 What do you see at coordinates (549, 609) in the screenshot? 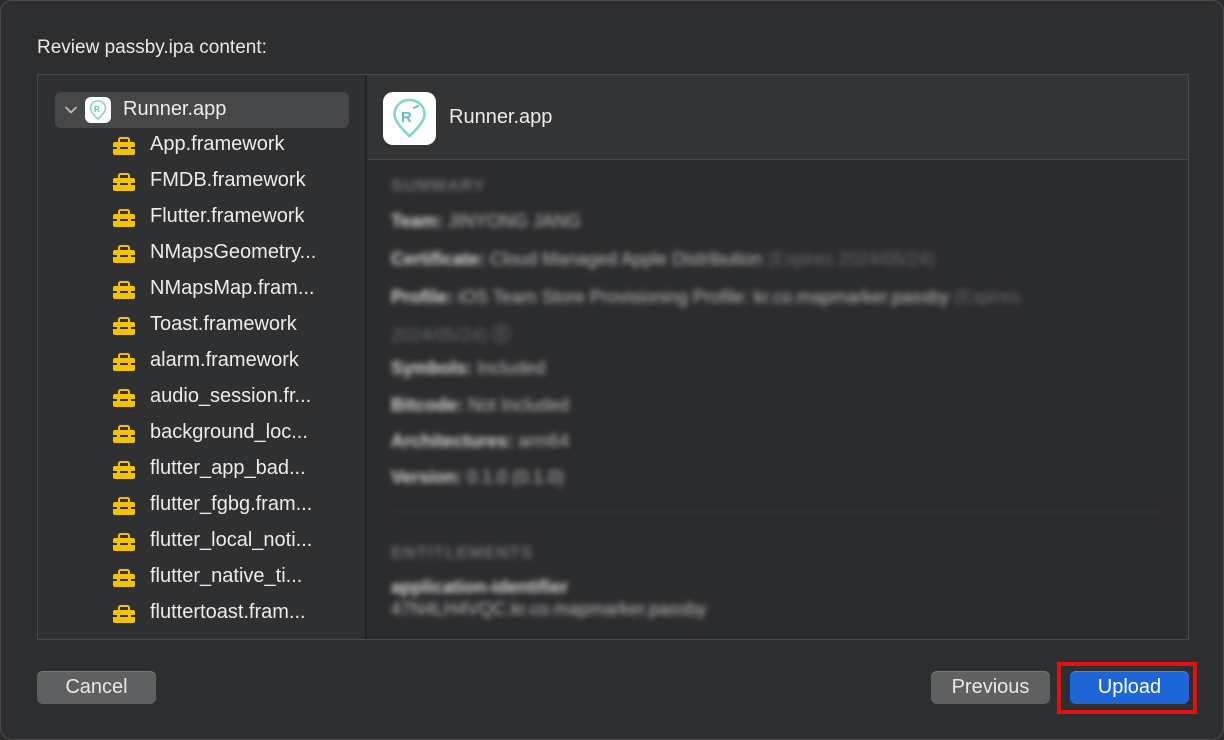
I see `entitlement-value-line: 47N4LH4VQC.kr.co.mapmarker.passby` at bounding box center [549, 609].